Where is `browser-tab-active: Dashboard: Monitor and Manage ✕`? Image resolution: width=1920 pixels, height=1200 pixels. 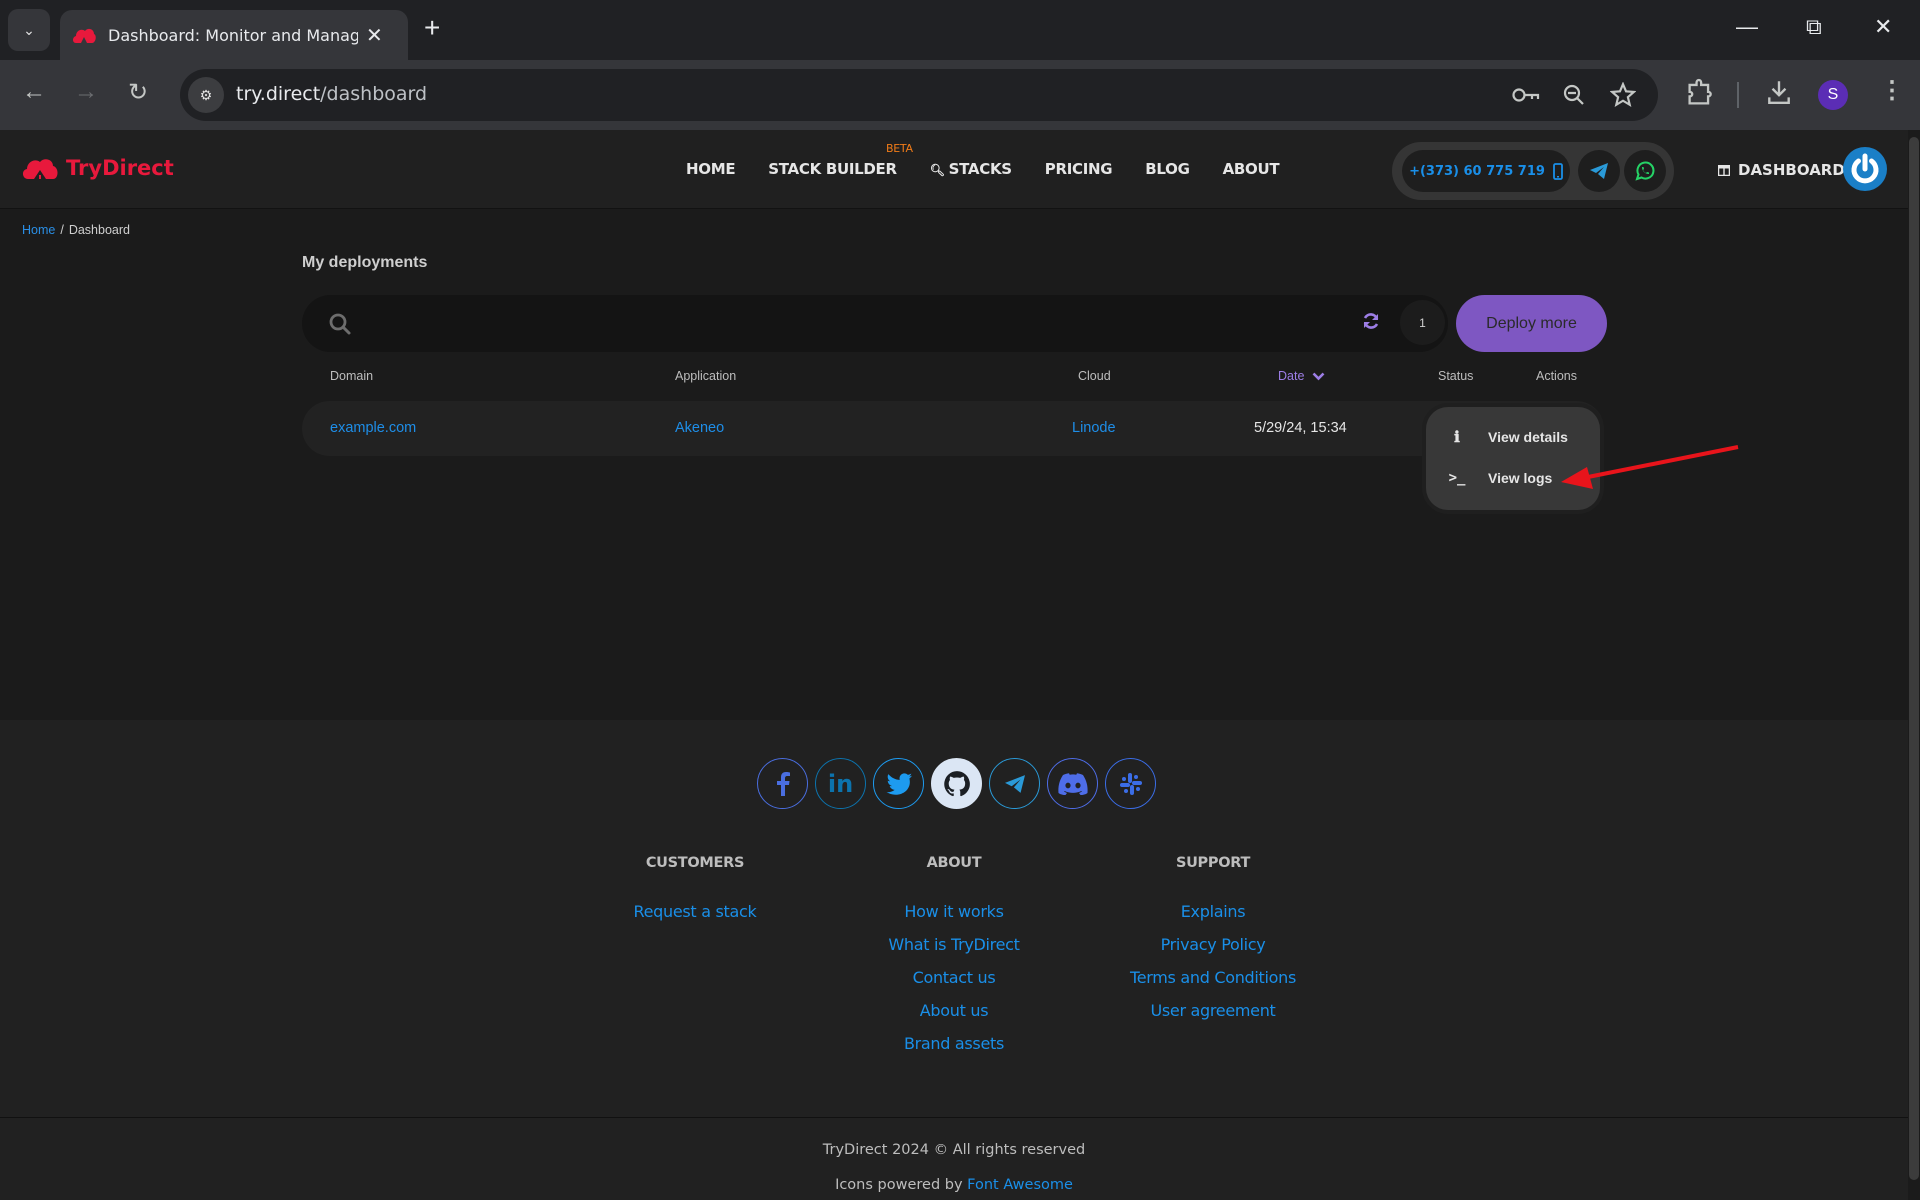 browser-tab-active: Dashboard: Monitor and Manage ✕ is located at coordinates (234, 35).